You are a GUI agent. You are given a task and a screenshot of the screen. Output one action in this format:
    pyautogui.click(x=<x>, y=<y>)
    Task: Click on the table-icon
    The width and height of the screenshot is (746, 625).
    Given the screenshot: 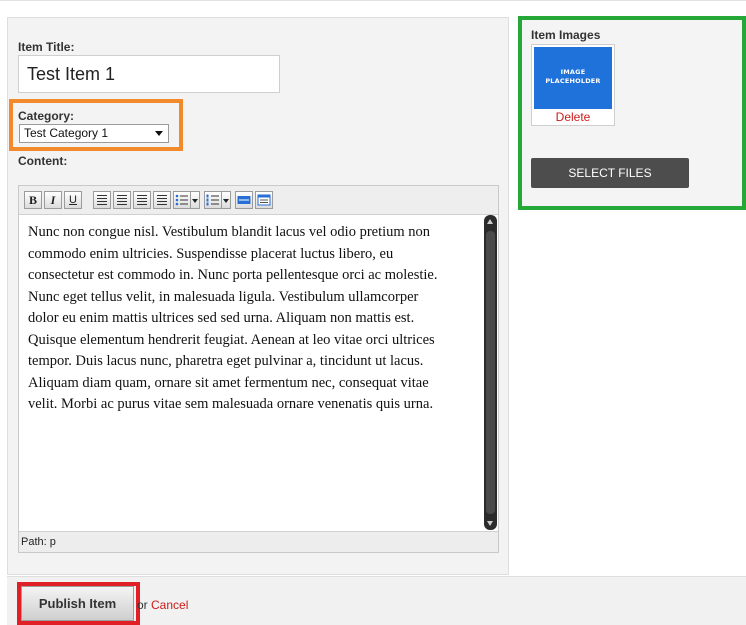 What is the action you would take?
    pyautogui.click(x=264, y=200)
    